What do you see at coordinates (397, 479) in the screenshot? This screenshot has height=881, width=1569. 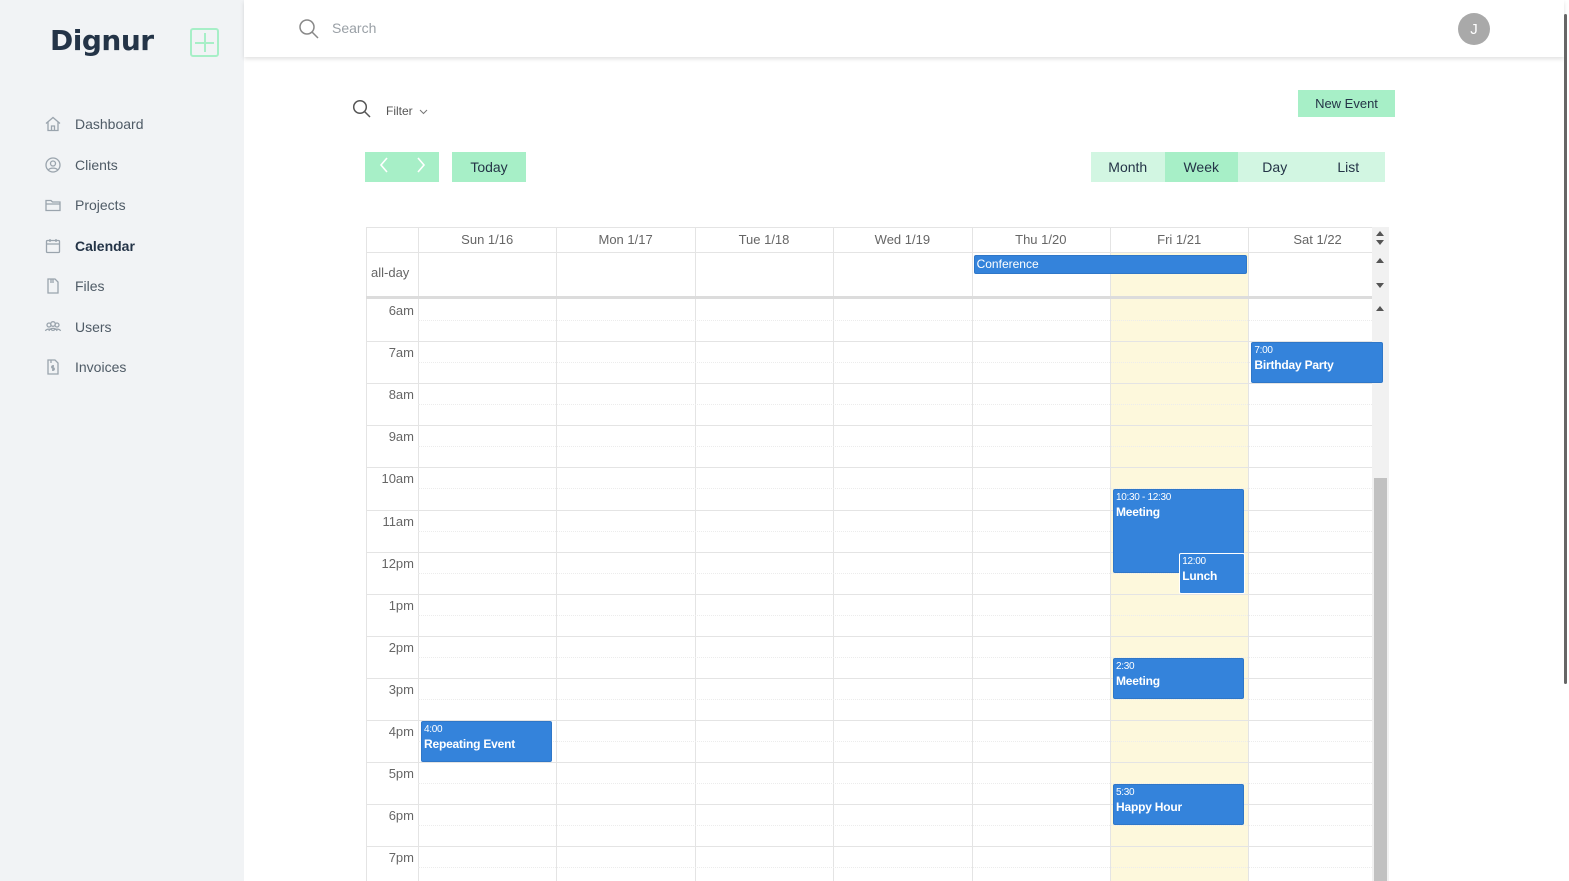 I see `time-label: 10am` at bounding box center [397, 479].